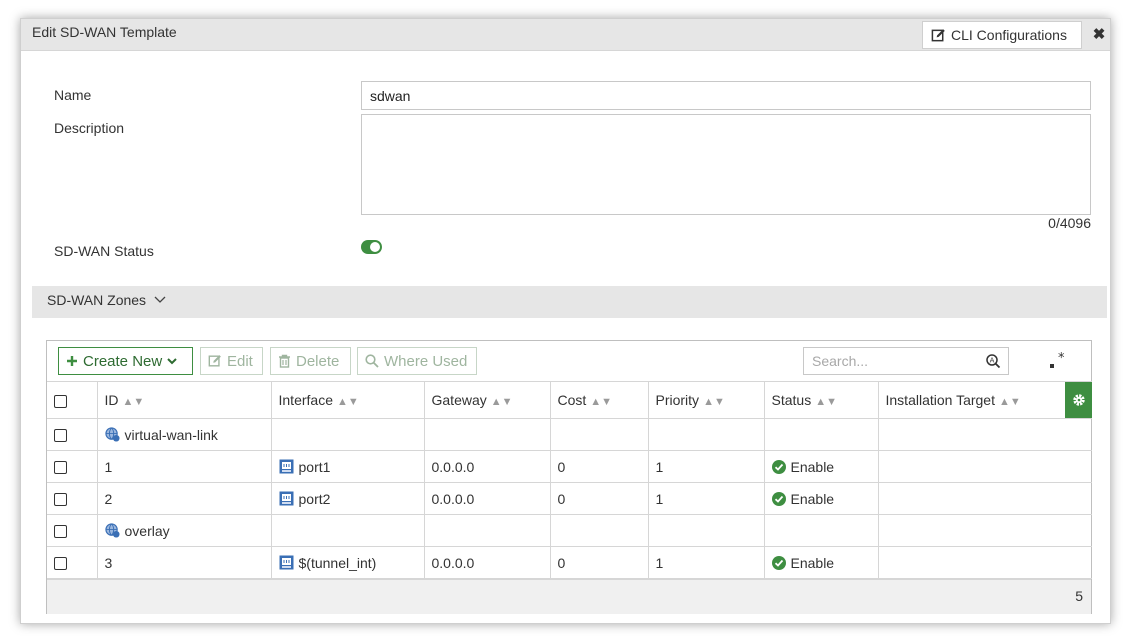 This screenshot has height=643, width=1131. I want to click on cli-configurations-label: CLI Configurations, so click(1009, 35).